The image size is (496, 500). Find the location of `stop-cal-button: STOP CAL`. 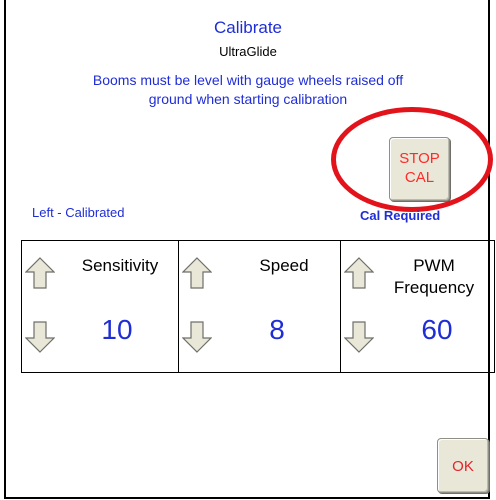

stop-cal-button: STOP CAL is located at coordinates (419, 169).